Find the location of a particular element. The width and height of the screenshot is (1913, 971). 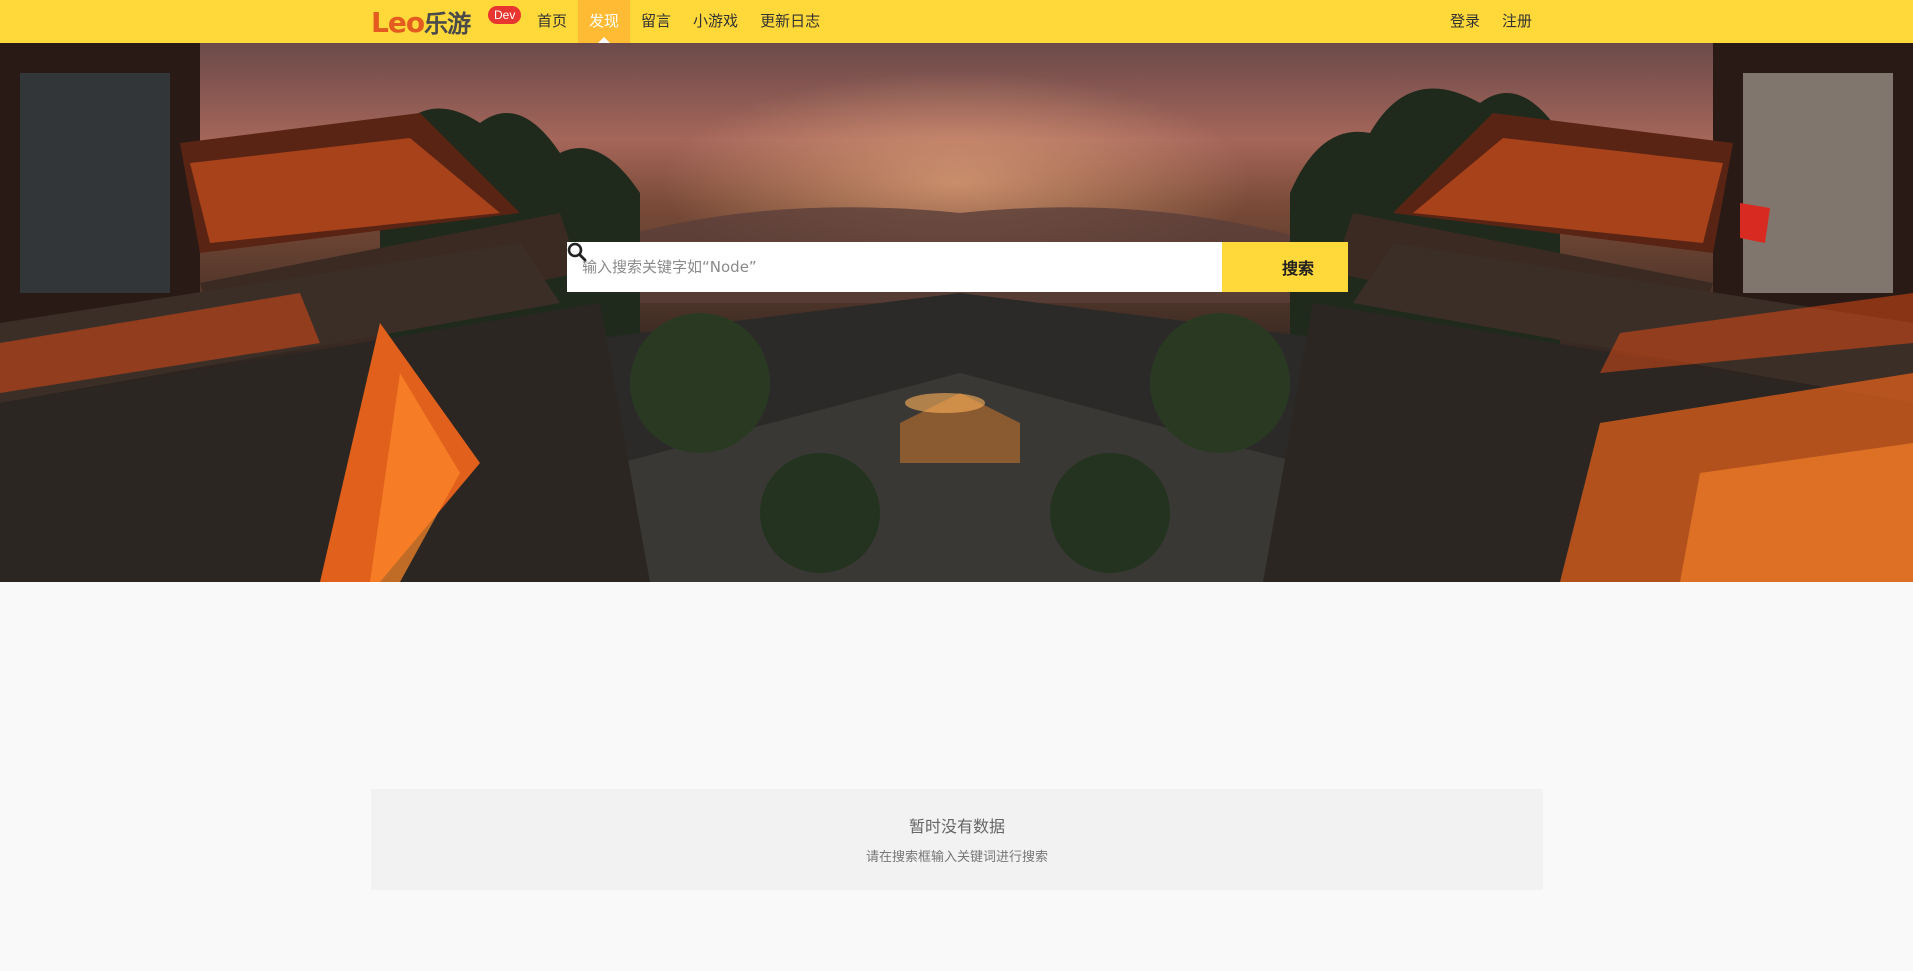

navbar-container: Leo乐游 Dev 首页 发现 留言 小游戏 更新日志 登录 注册 is located at coordinates (957, 21).